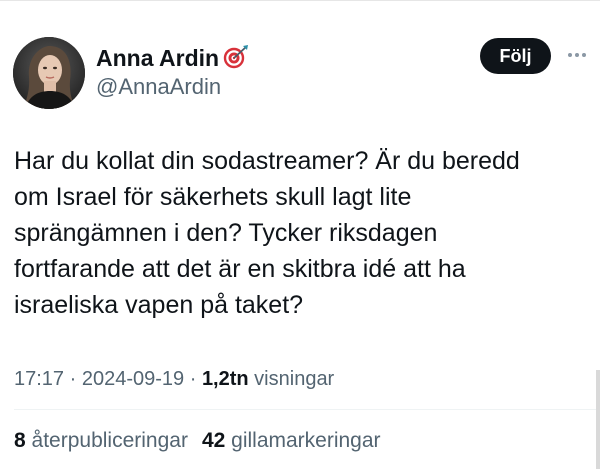 The height and width of the screenshot is (469, 600). I want to click on author-name: Anna Ardin, so click(157, 58).